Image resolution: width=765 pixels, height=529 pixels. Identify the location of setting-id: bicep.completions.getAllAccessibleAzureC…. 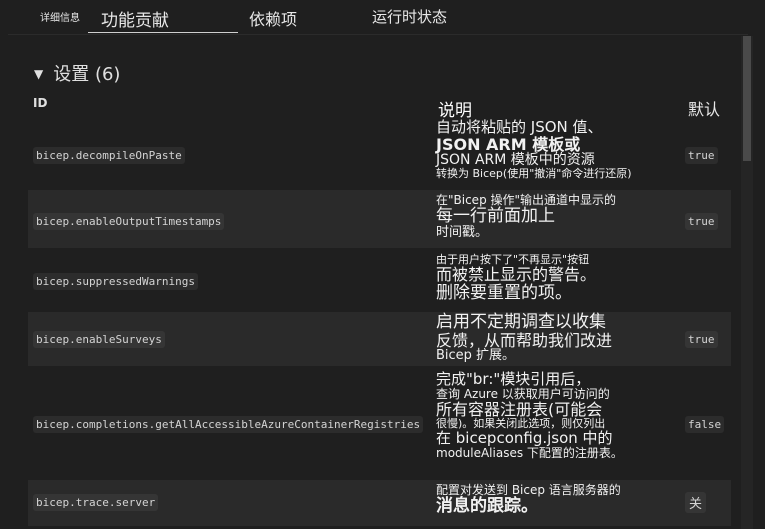
(228, 424).